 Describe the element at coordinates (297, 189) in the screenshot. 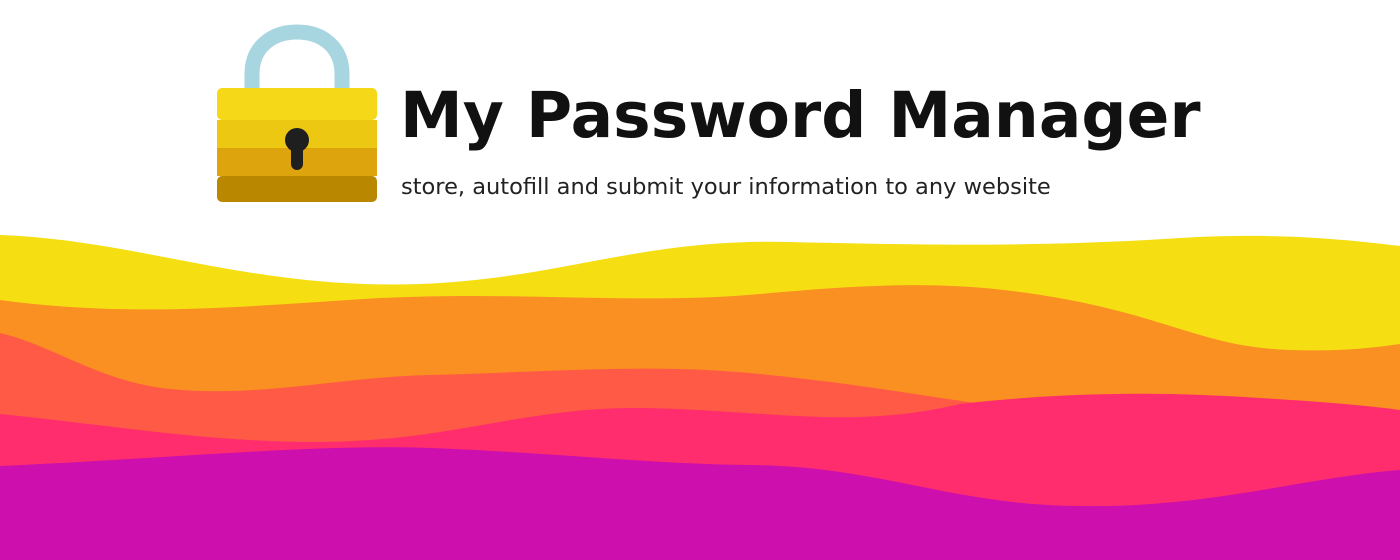

I see `padlock-body-bottom` at that location.